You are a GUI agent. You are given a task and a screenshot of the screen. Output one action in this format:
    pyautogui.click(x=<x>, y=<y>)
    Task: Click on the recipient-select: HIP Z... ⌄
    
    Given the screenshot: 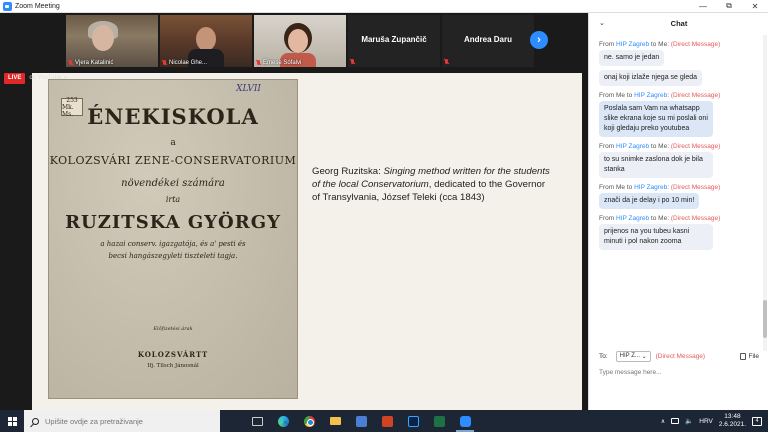 What is the action you would take?
    pyautogui.click(x=633, y=356)
    